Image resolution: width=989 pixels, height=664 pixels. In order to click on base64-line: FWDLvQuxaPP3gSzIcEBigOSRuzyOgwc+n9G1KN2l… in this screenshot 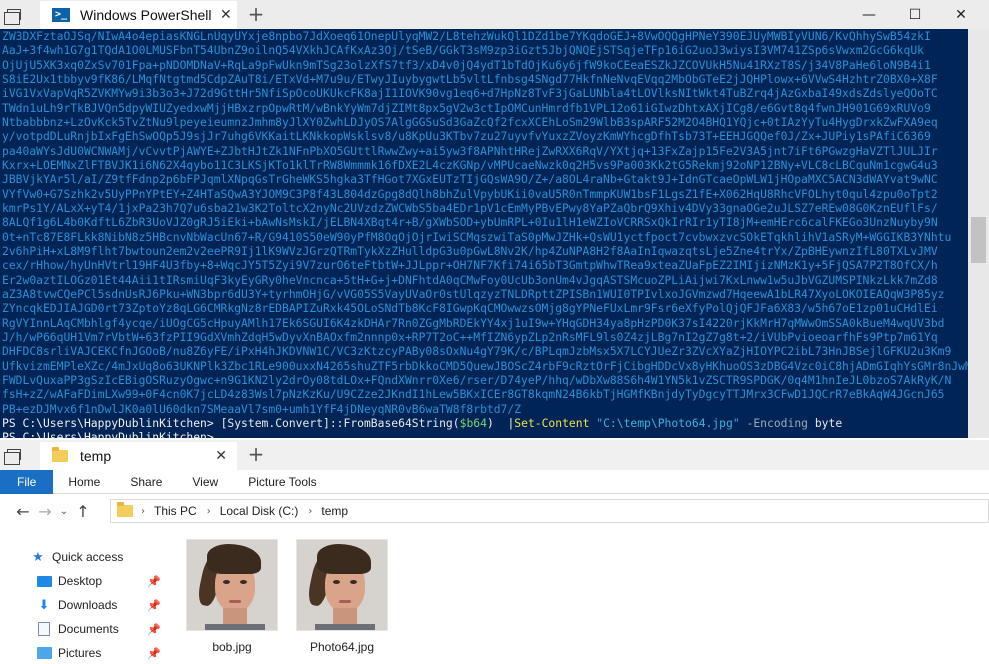, I will do `click(477, 379)`.